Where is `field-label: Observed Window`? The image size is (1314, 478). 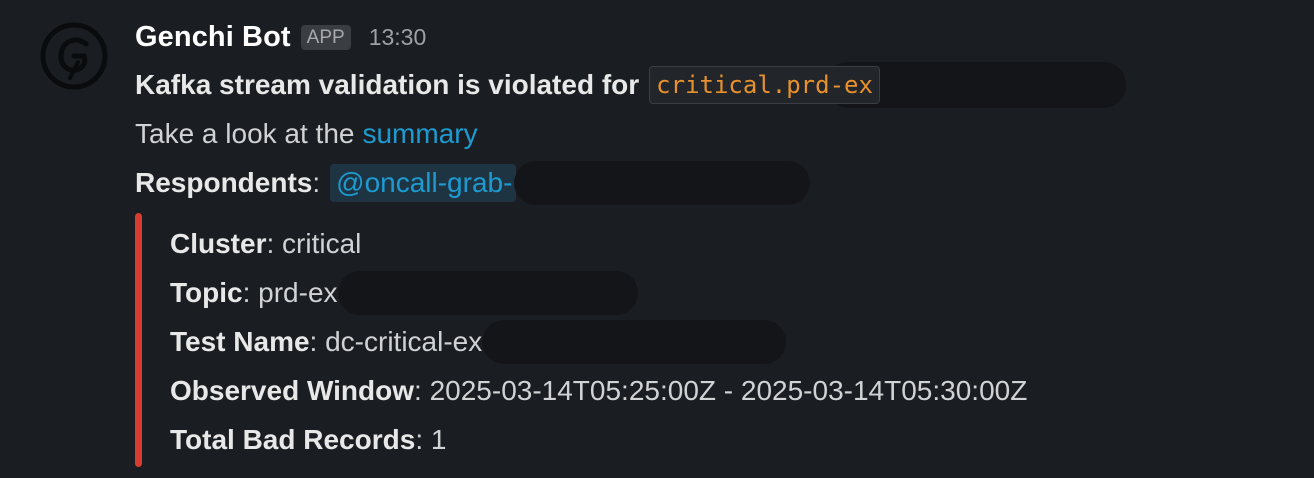 field-label: Observed Window is located at coordinates (292, 390).